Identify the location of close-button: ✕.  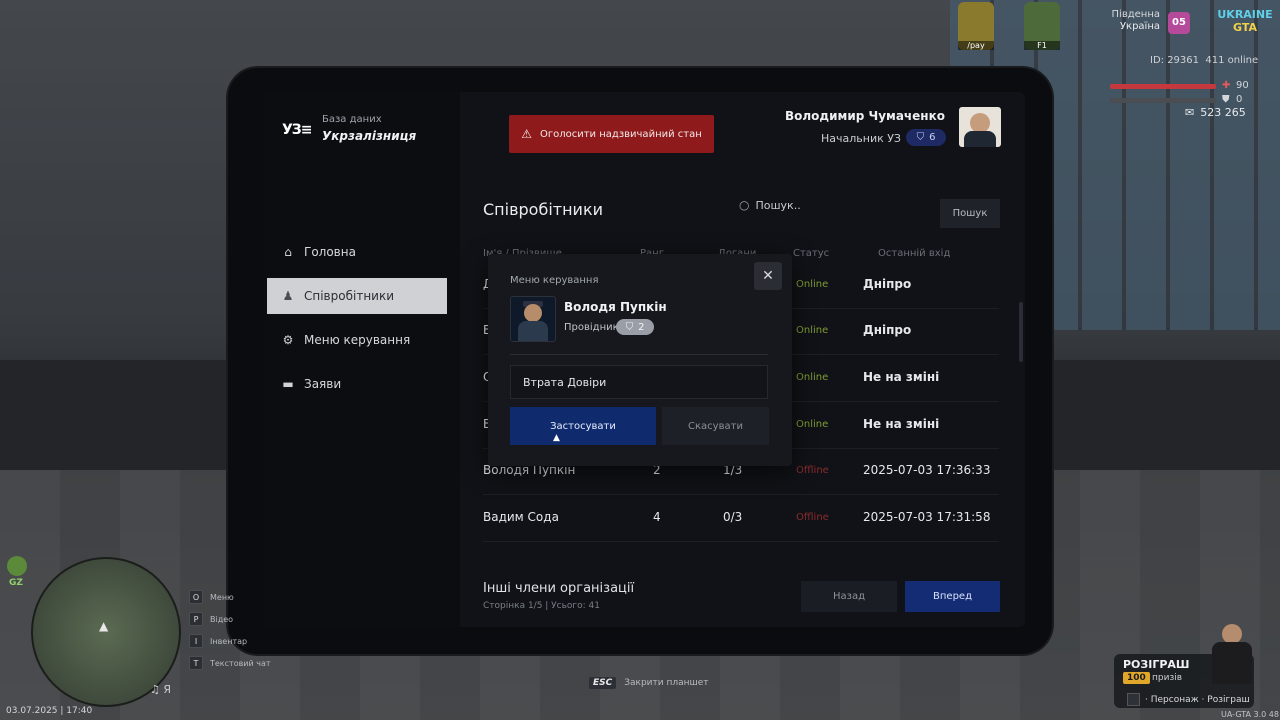
(768, 276).